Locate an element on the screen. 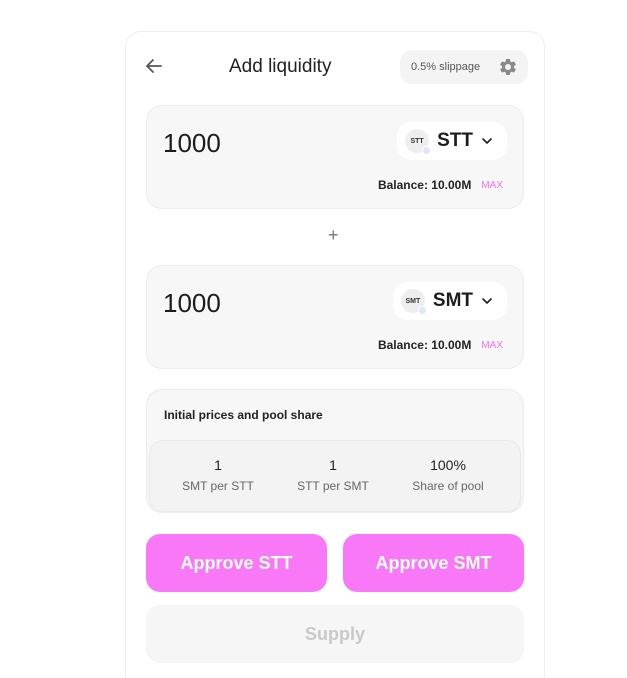  token-a-balance-row: Balance: 10.00M MAX is located at coordinates (440, 185).